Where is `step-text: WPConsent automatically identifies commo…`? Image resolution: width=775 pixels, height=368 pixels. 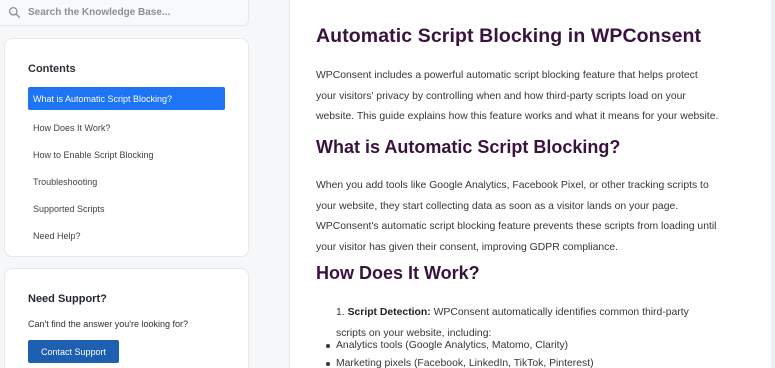 step-text: WPConsent automatically identifies commo… is located at coordinates (561, 312).